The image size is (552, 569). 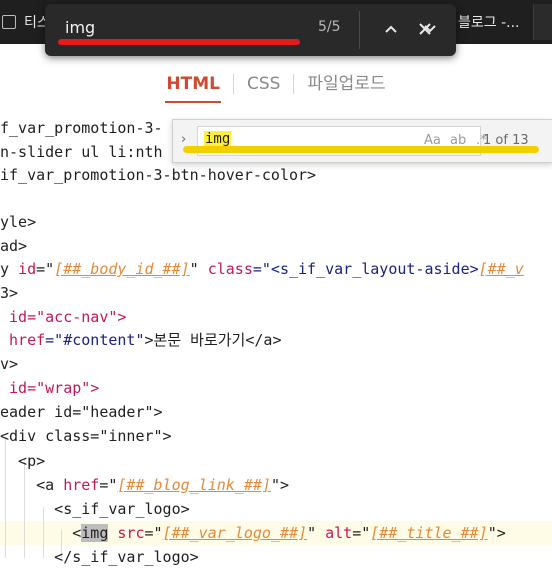 I want to click on code-token: [##_var_logo_##], so click(x=235, y=533).